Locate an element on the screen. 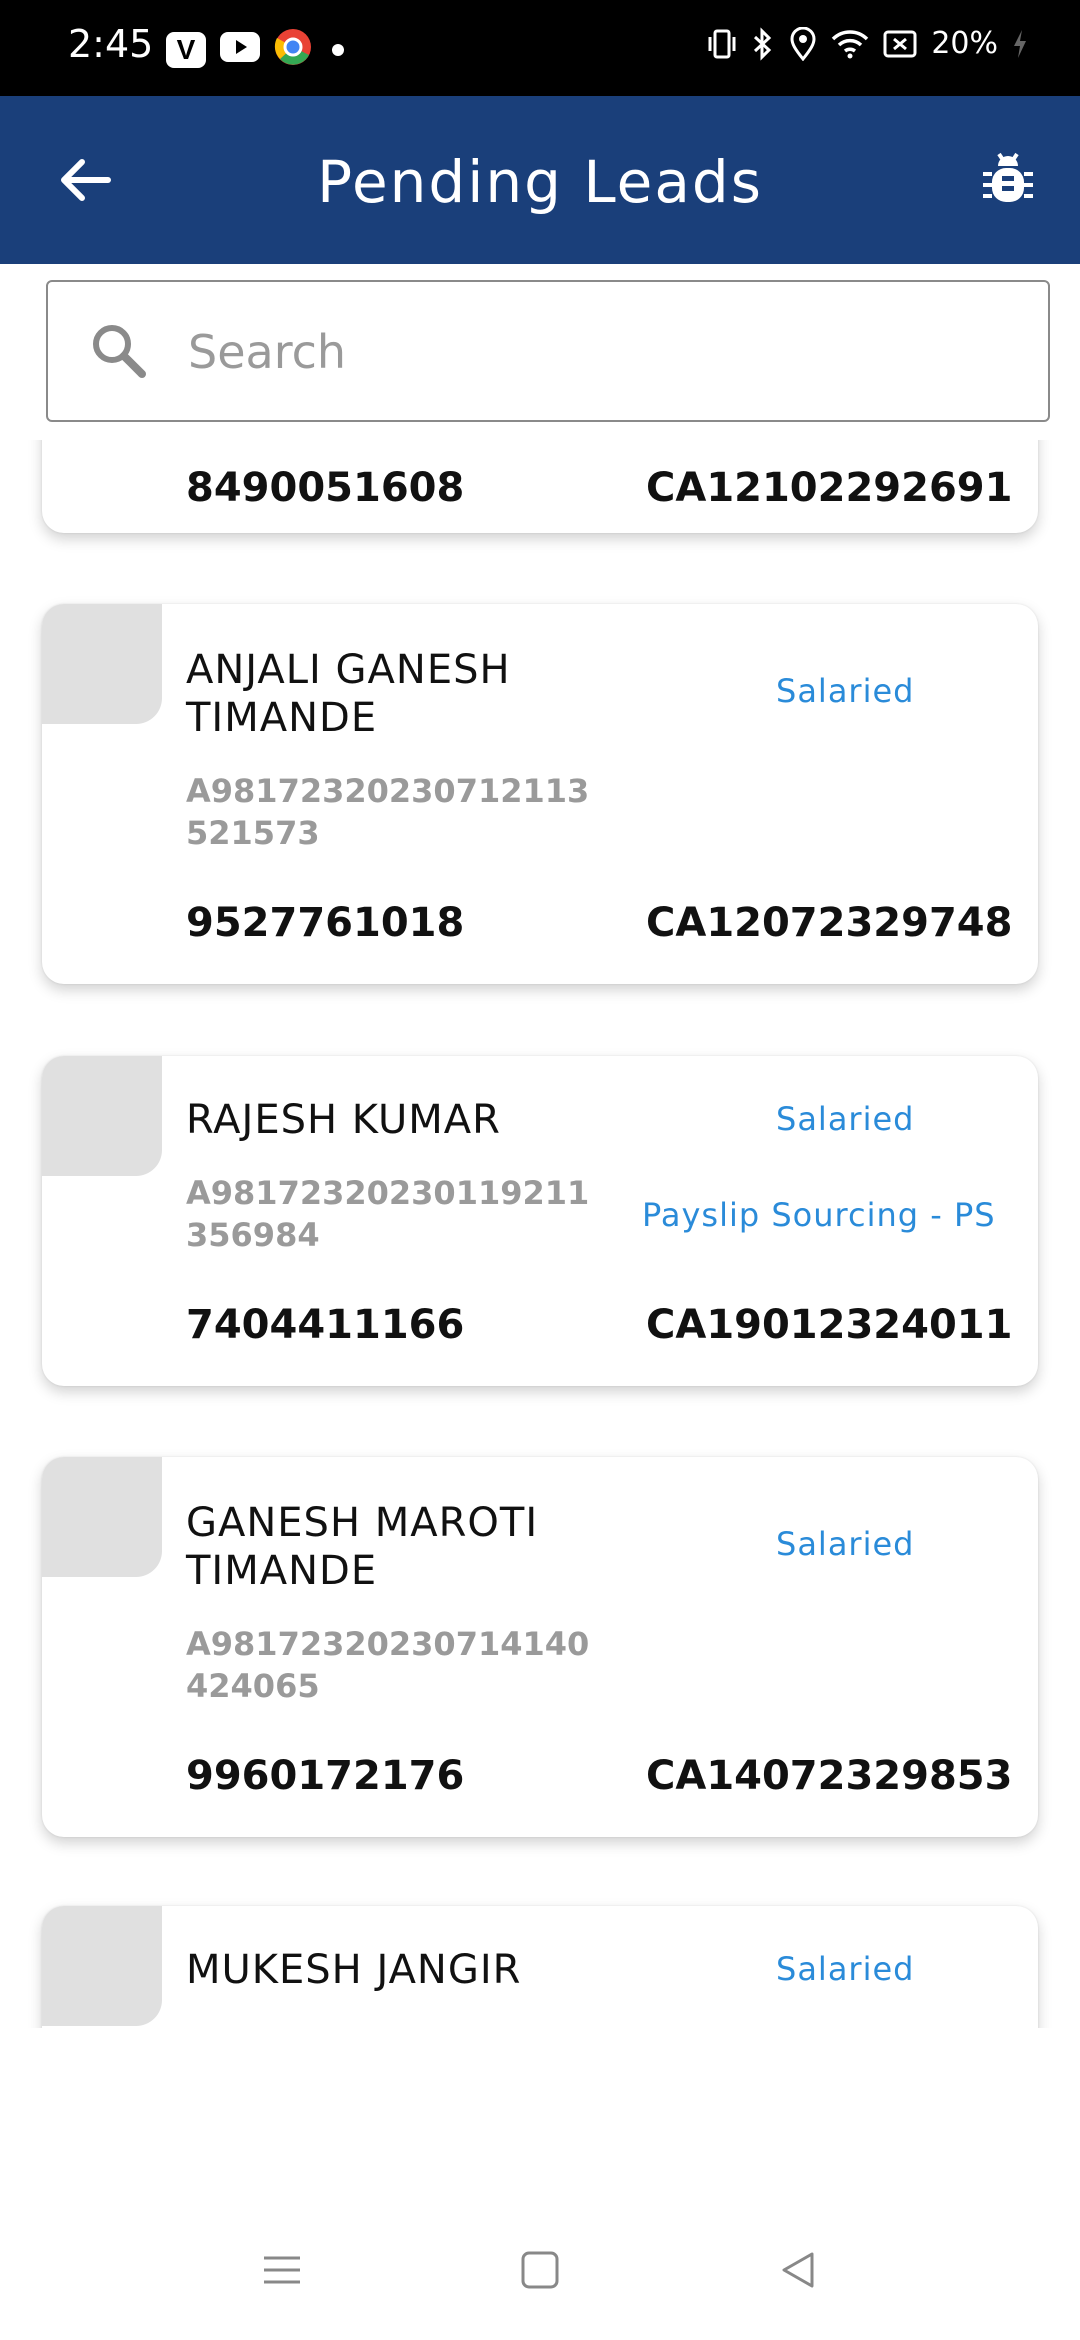 The width and height of the screenshot is (1080, 2340). search-box is located at coordinates (548, 351).